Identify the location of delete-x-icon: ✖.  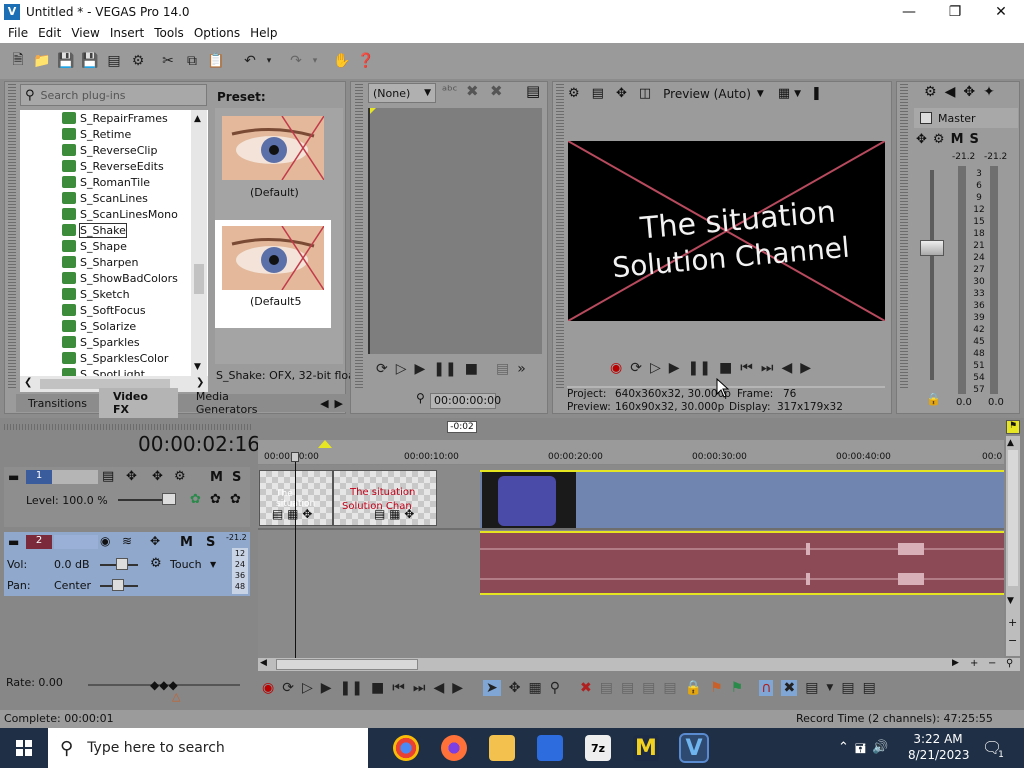
(472, 91).